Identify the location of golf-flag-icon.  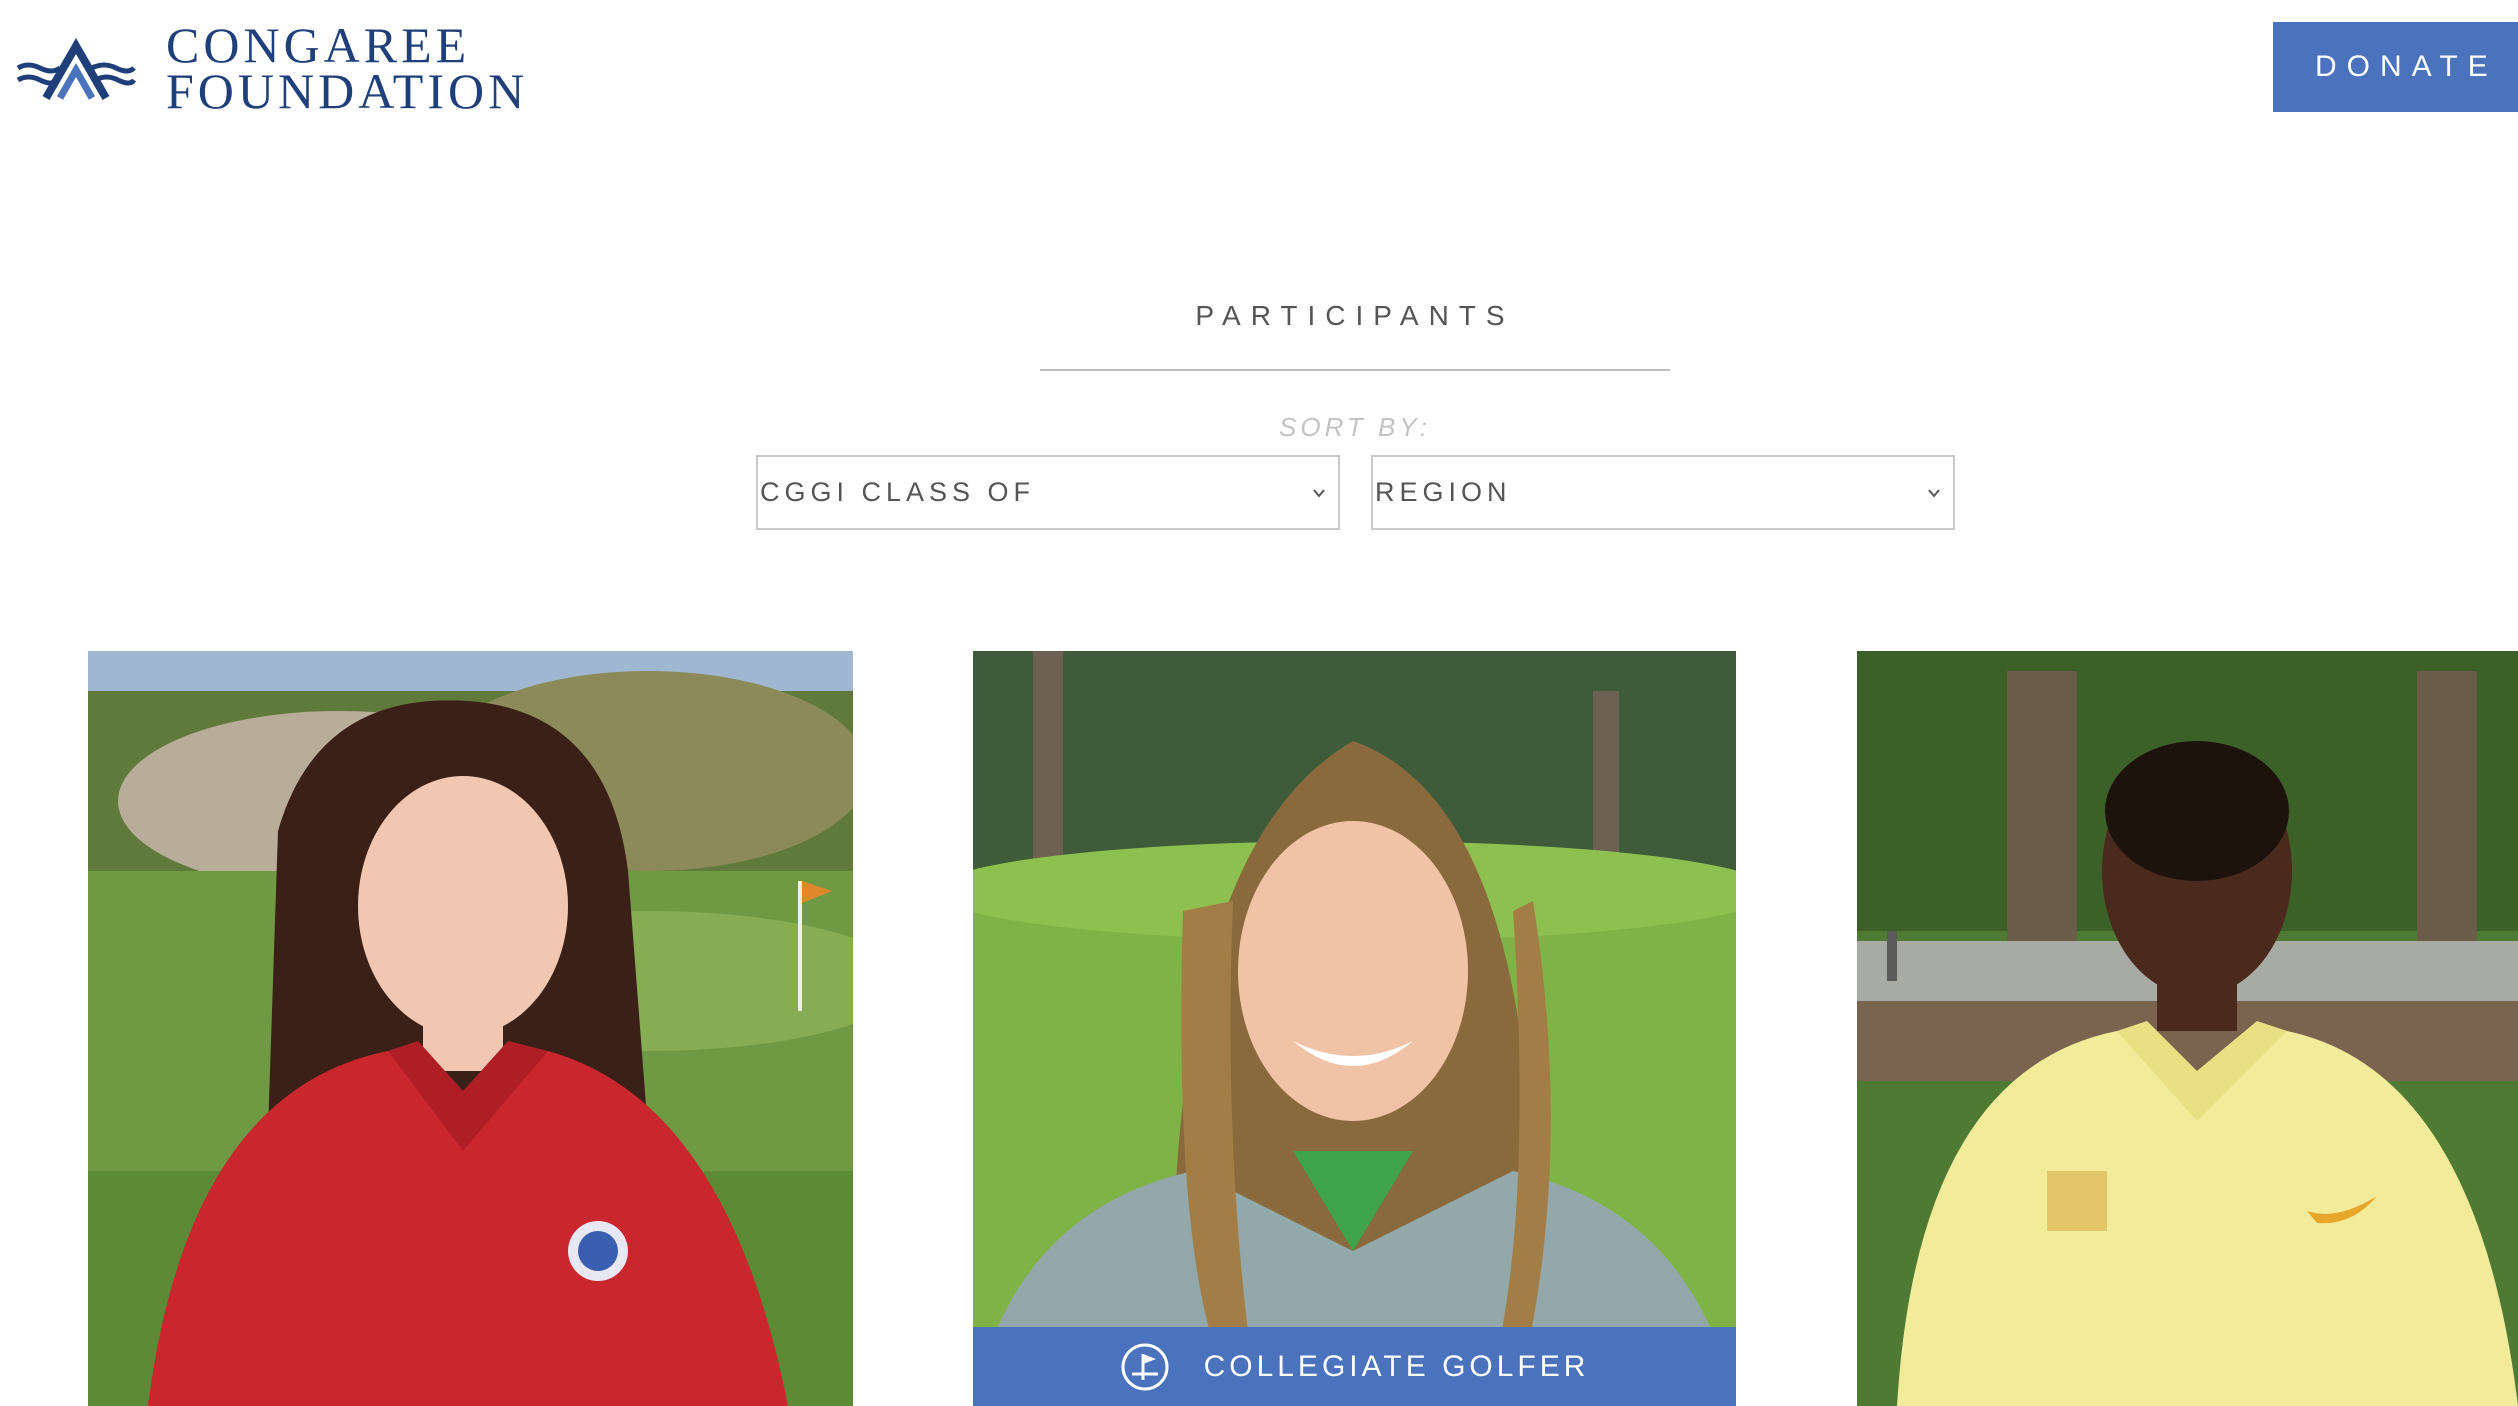
(1145, 1366).